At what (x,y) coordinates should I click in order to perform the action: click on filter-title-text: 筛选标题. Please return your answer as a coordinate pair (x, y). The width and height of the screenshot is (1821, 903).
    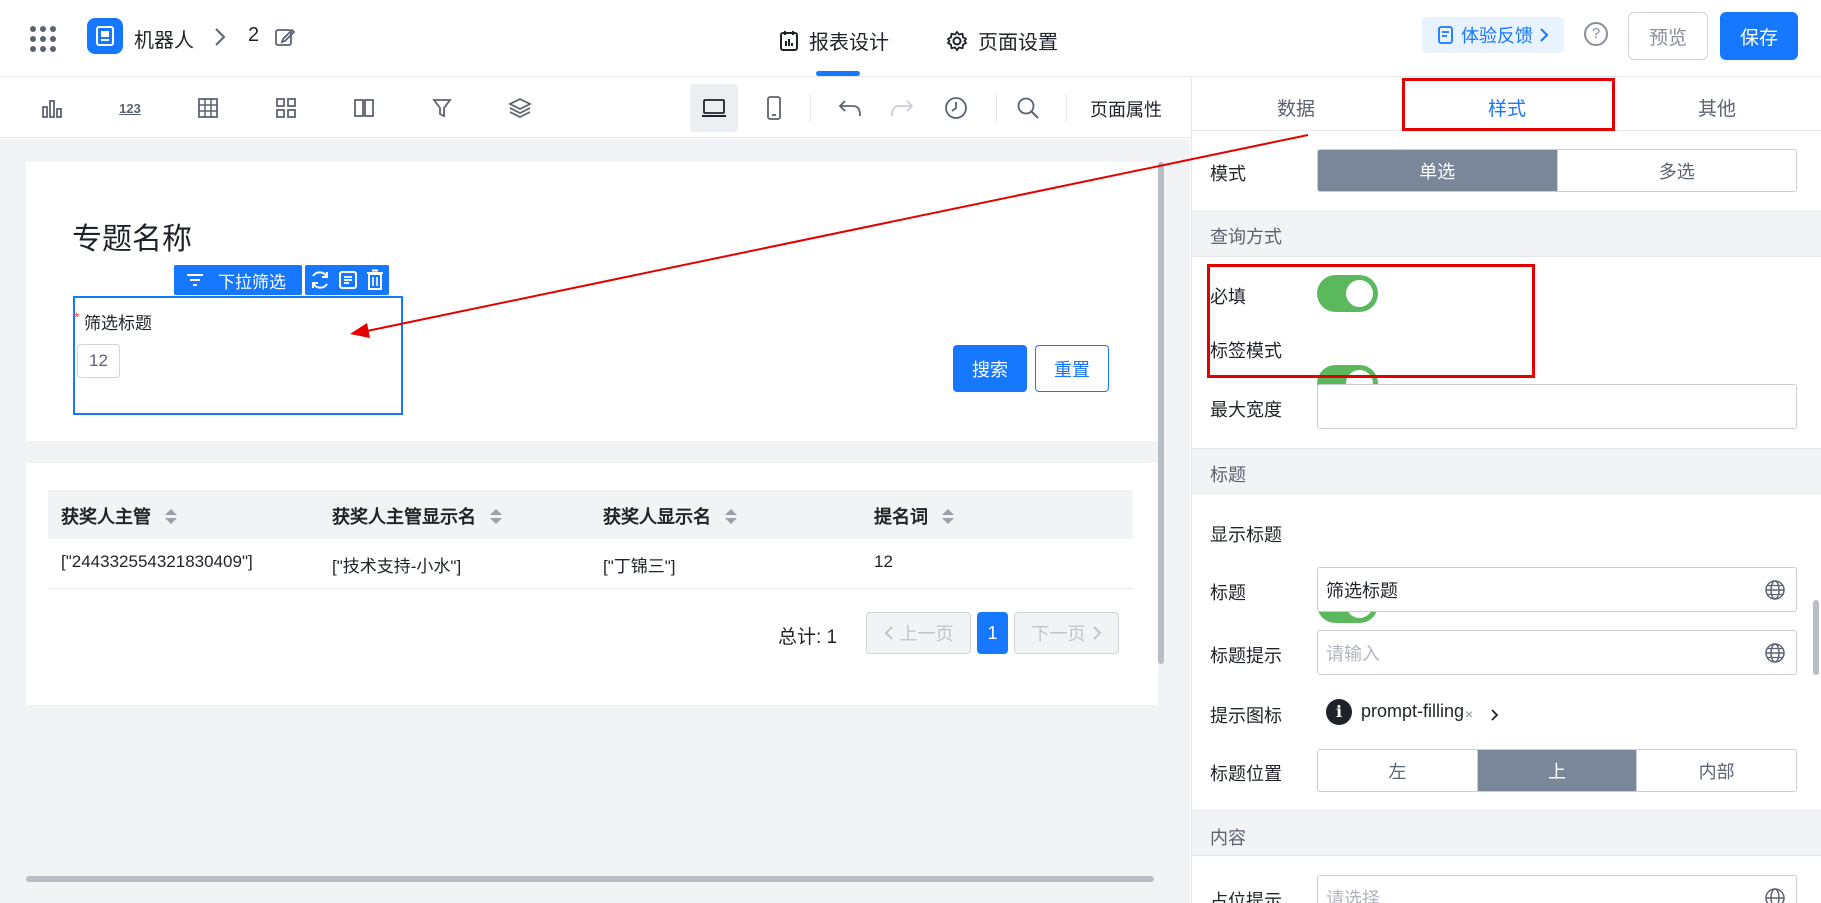
    Looking at the image, I should click on (118, 323).